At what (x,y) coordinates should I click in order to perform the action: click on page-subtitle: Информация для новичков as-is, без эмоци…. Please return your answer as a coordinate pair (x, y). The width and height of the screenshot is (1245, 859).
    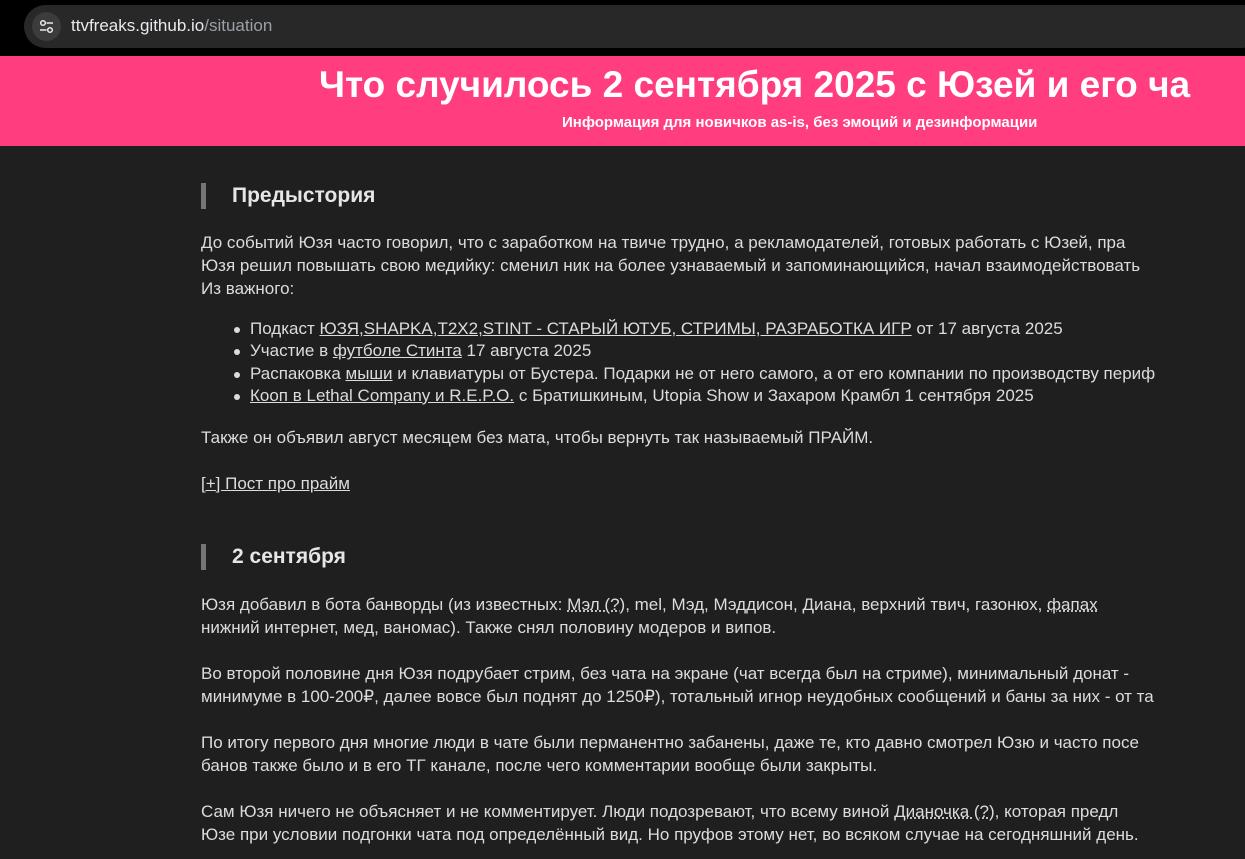
    Looking at the image, I should click on (800, 122).